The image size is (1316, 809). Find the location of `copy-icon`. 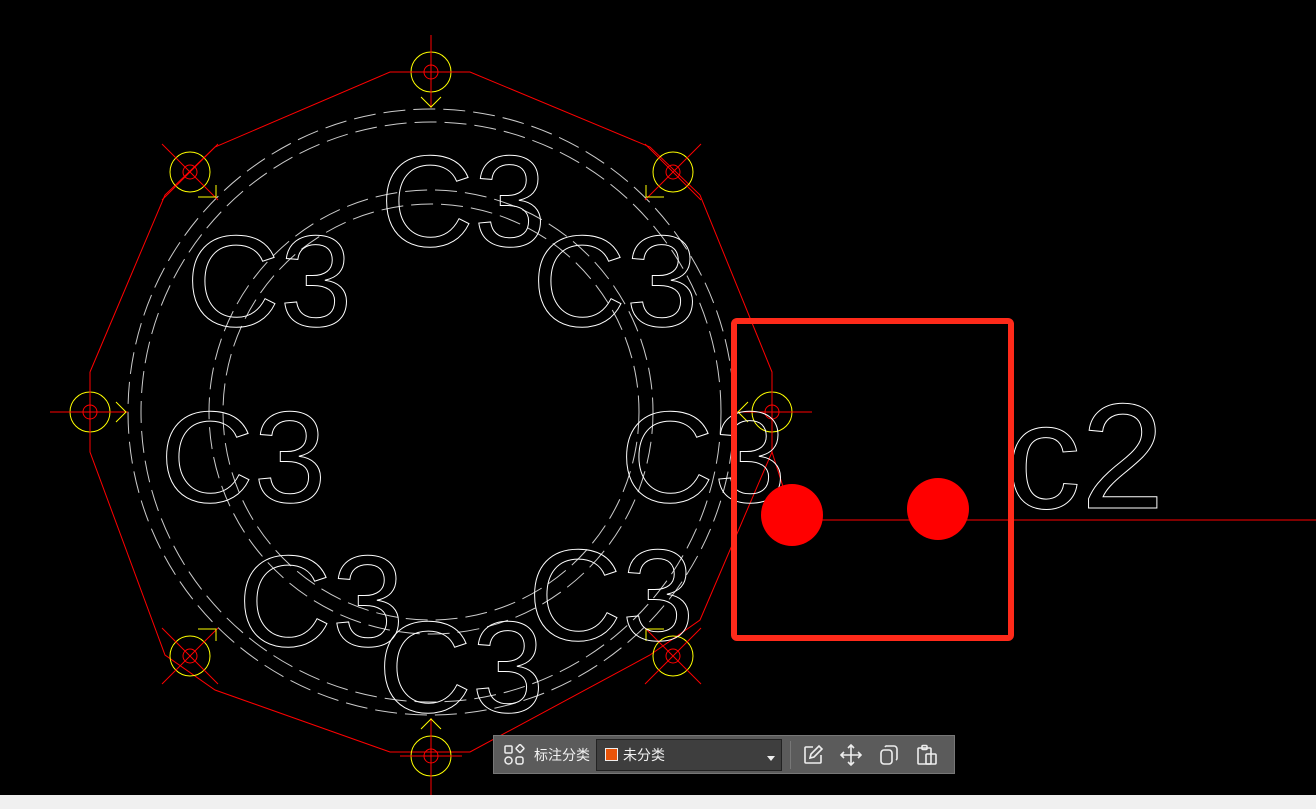

copy-icon is located at coordinates (889, 754).